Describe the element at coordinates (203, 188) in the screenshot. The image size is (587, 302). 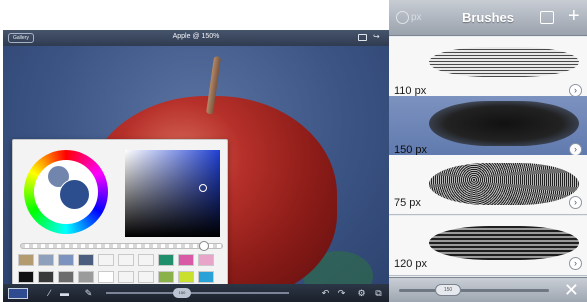
I see `saturation-brightness-handle` at that location.